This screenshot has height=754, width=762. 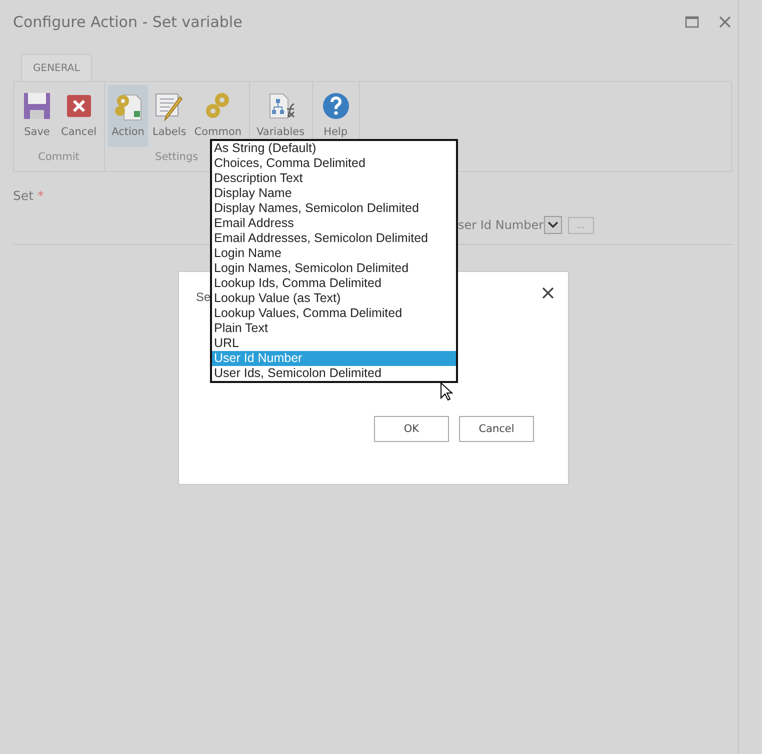 I want to click on field-label: Set, so click(x=23, y=195).